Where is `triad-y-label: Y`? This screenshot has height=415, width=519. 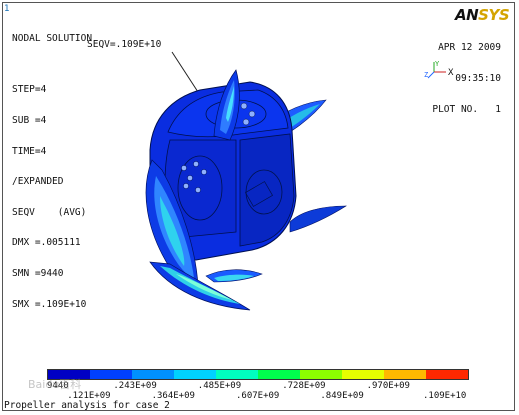
triad-y-label: Y is located at coordinates (437, 64).